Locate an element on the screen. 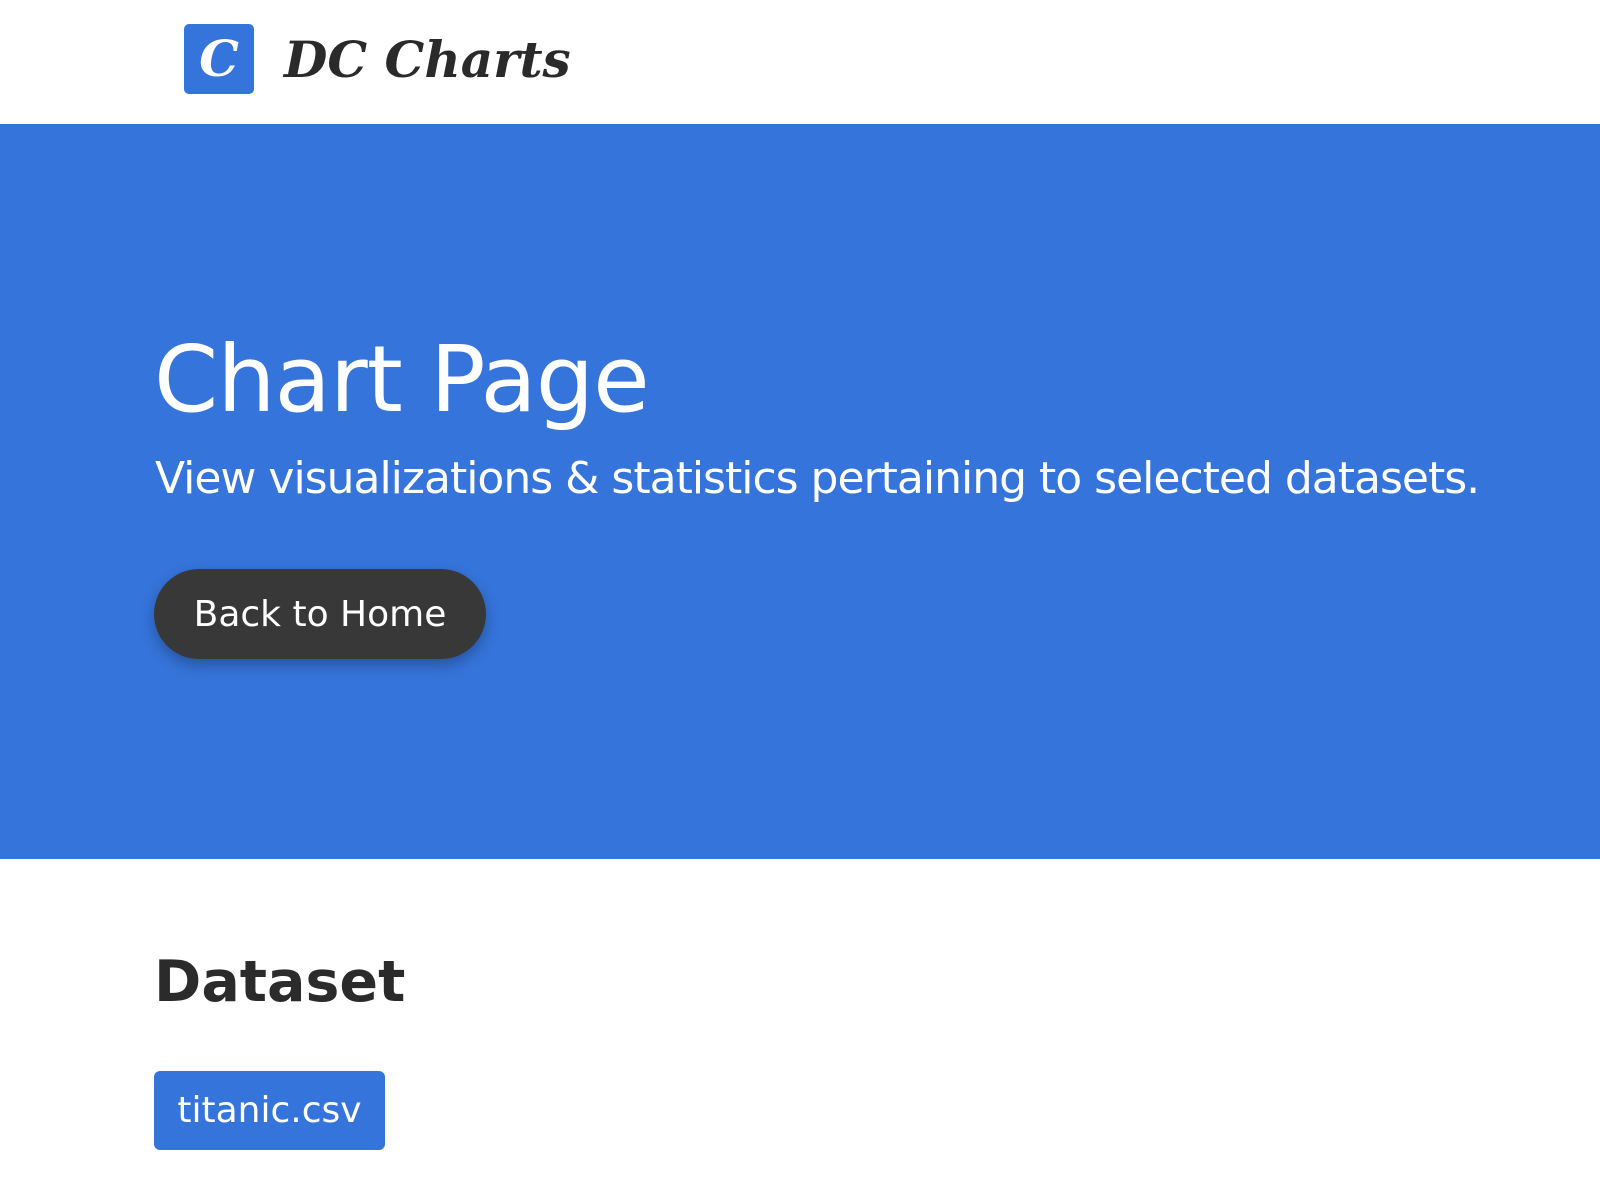  brand-home-link: C DC Charts is located at coordinates (377, 59).